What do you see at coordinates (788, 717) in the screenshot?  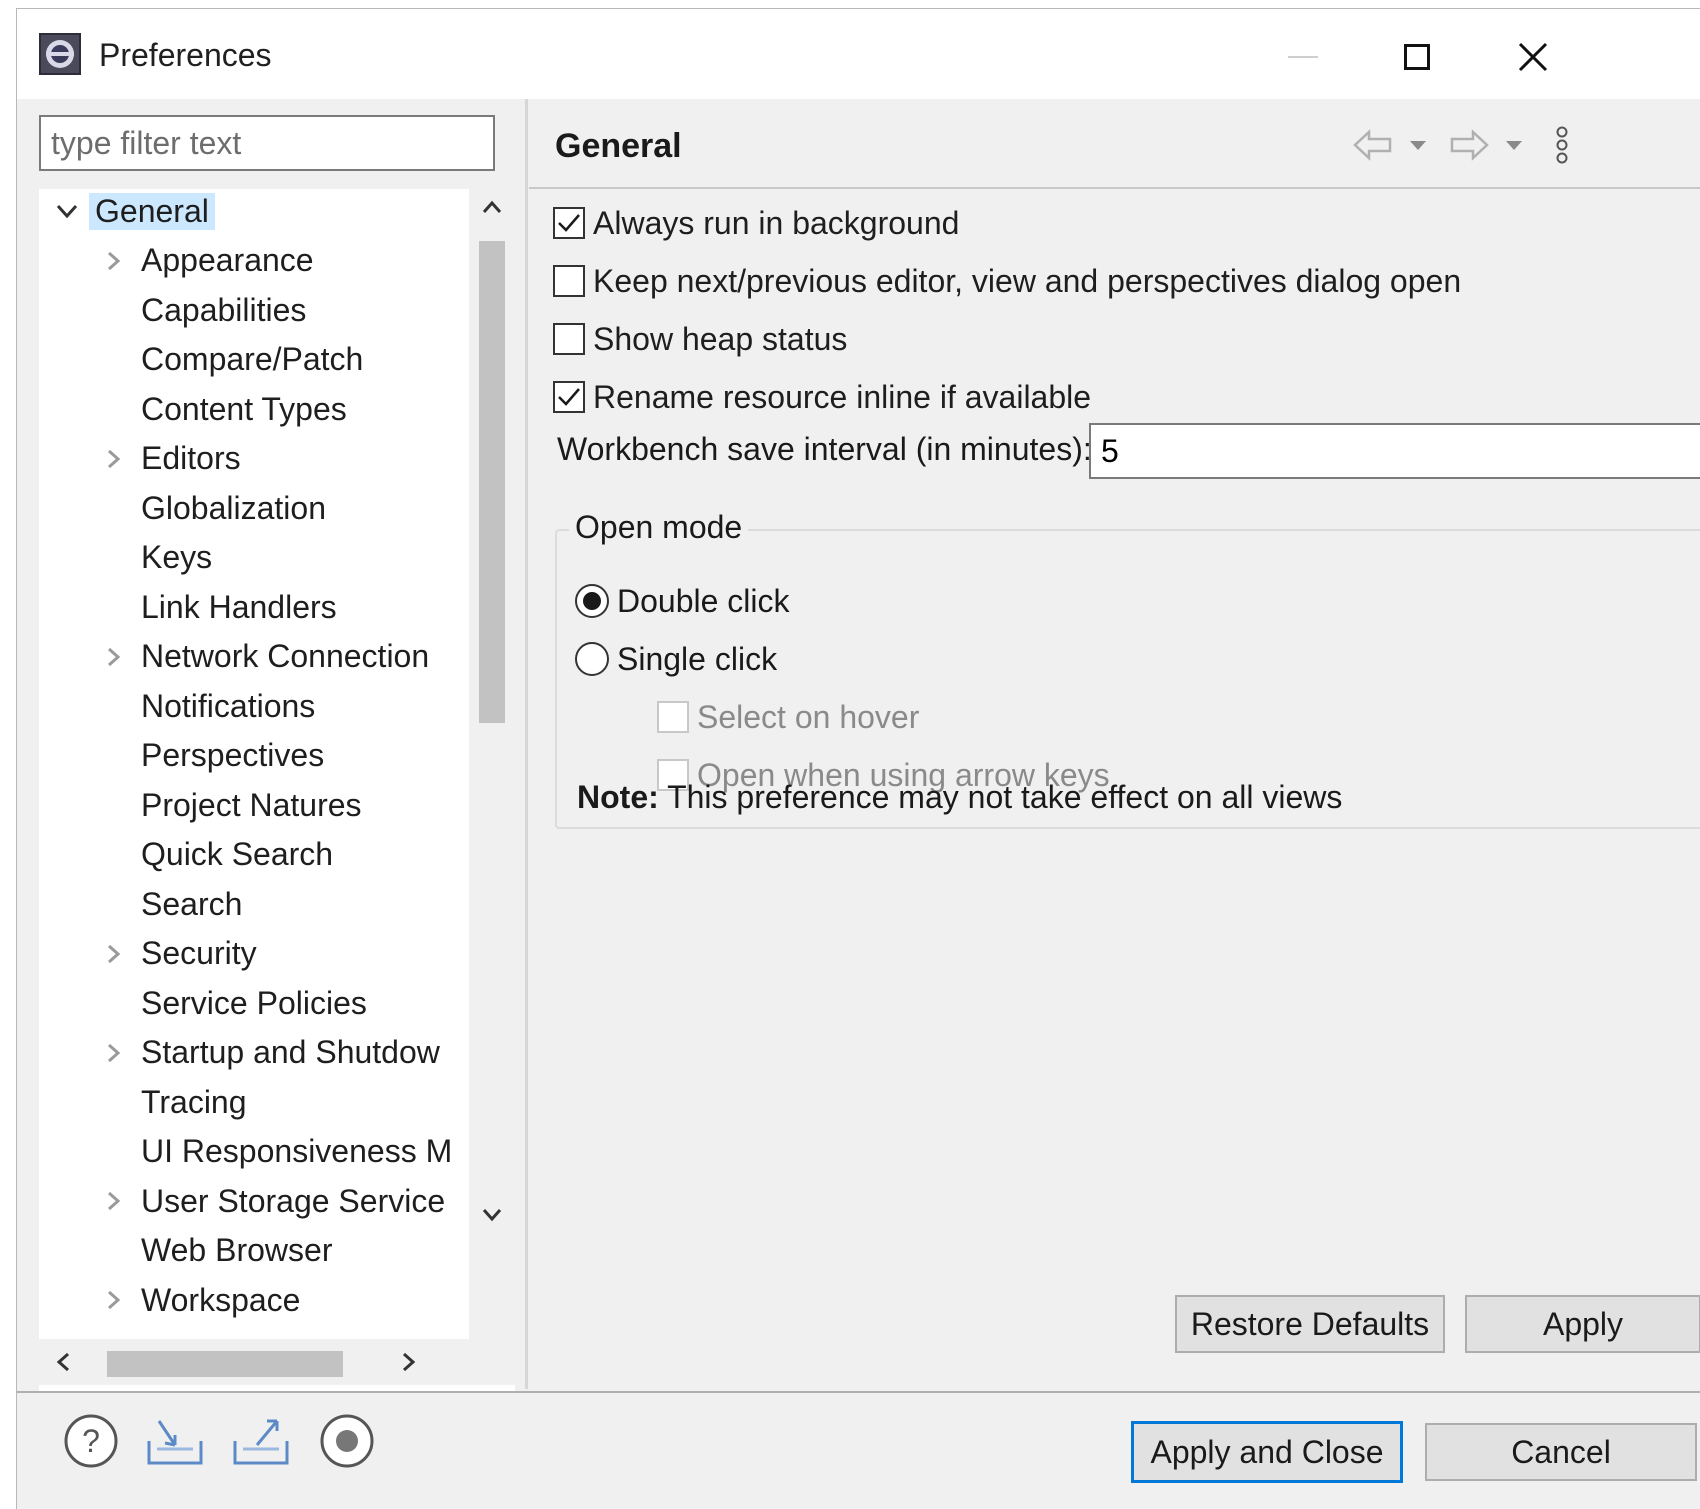 I see `select-on-hover-option: Select on hover` at bounding box center [788, 717].